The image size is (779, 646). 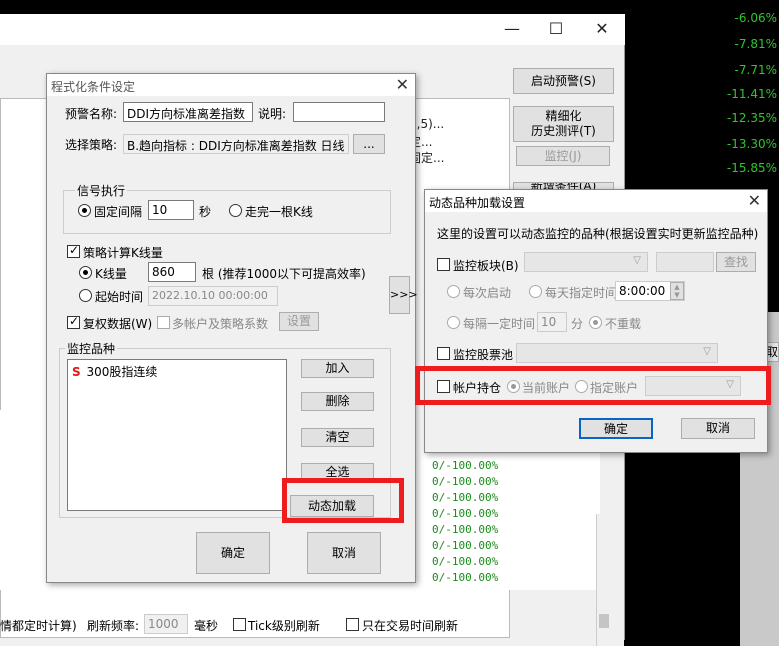 What do you see at coordinates (231, 85) in the screenshot?
I see `dialog-title: 程式化条件设定` at bounding box center [231, 85].